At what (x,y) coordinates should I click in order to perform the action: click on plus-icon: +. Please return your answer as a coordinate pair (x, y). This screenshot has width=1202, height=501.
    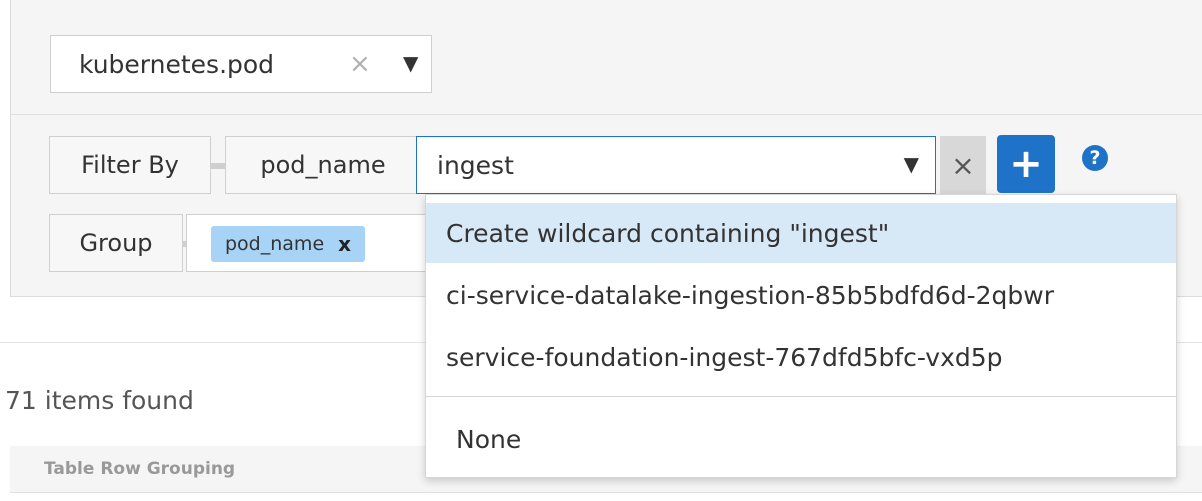
    Looking at the image, I should click on (1026, 164).